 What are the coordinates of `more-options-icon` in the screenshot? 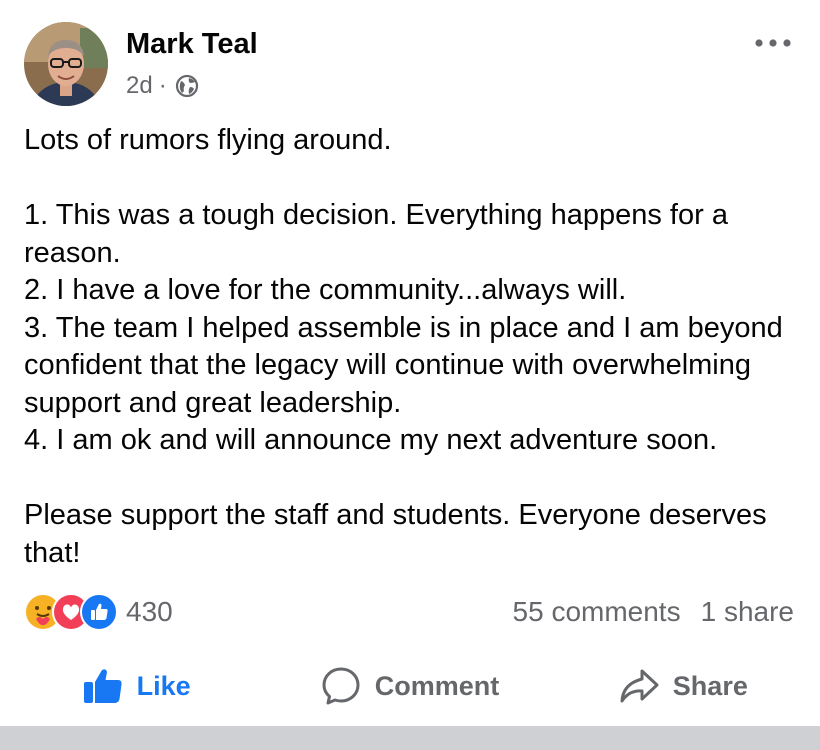 It's located at (773, 43).